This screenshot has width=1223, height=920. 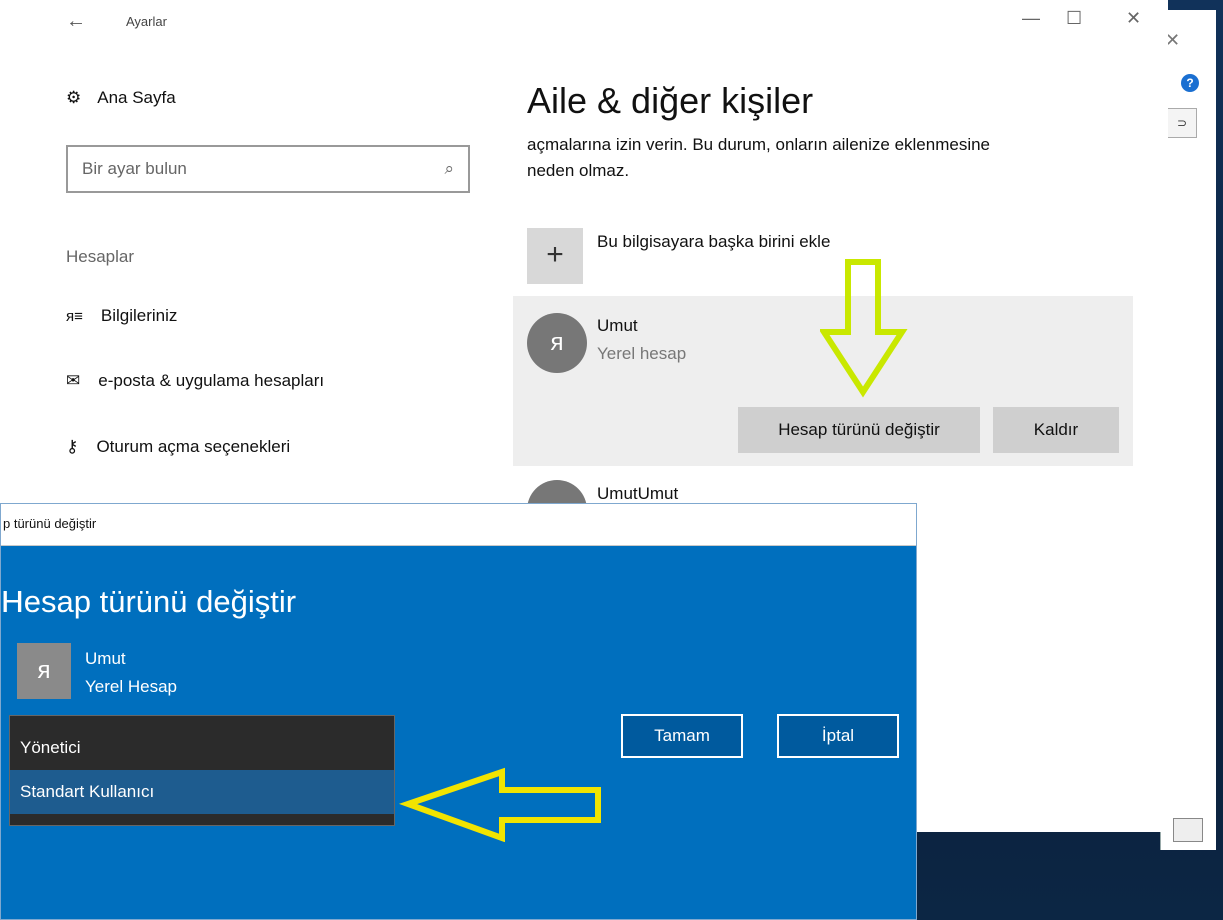 I want to click on sidebar-item-signin: ⚷ Oturum açma seçenekleri, so click(x=178, y=447).